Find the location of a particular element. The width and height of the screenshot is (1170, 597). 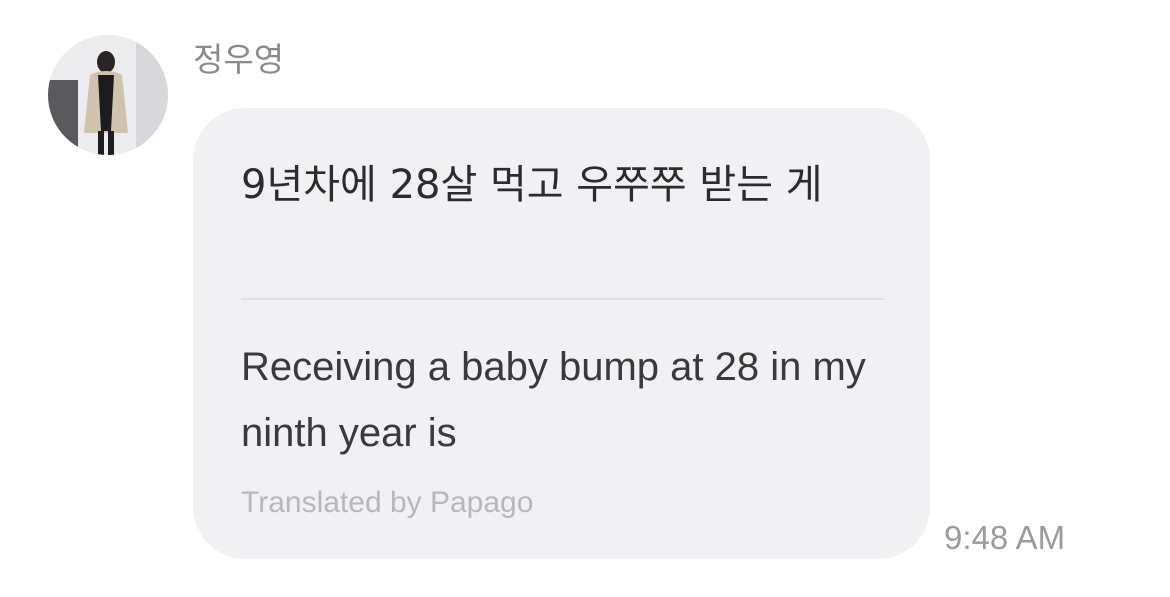

sender-avatar is located at coordinates (108, 95).